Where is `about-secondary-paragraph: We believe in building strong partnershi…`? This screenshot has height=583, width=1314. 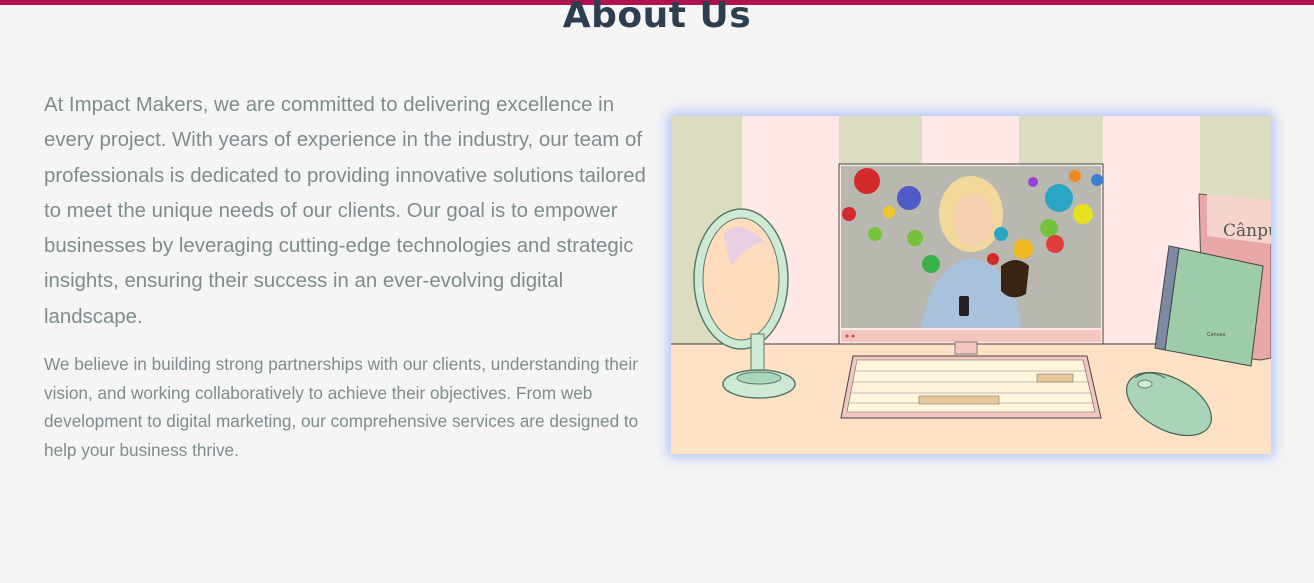 about-secondary-paragraph: We believe in building strong partnershi… is located at coordinates (341, 407).